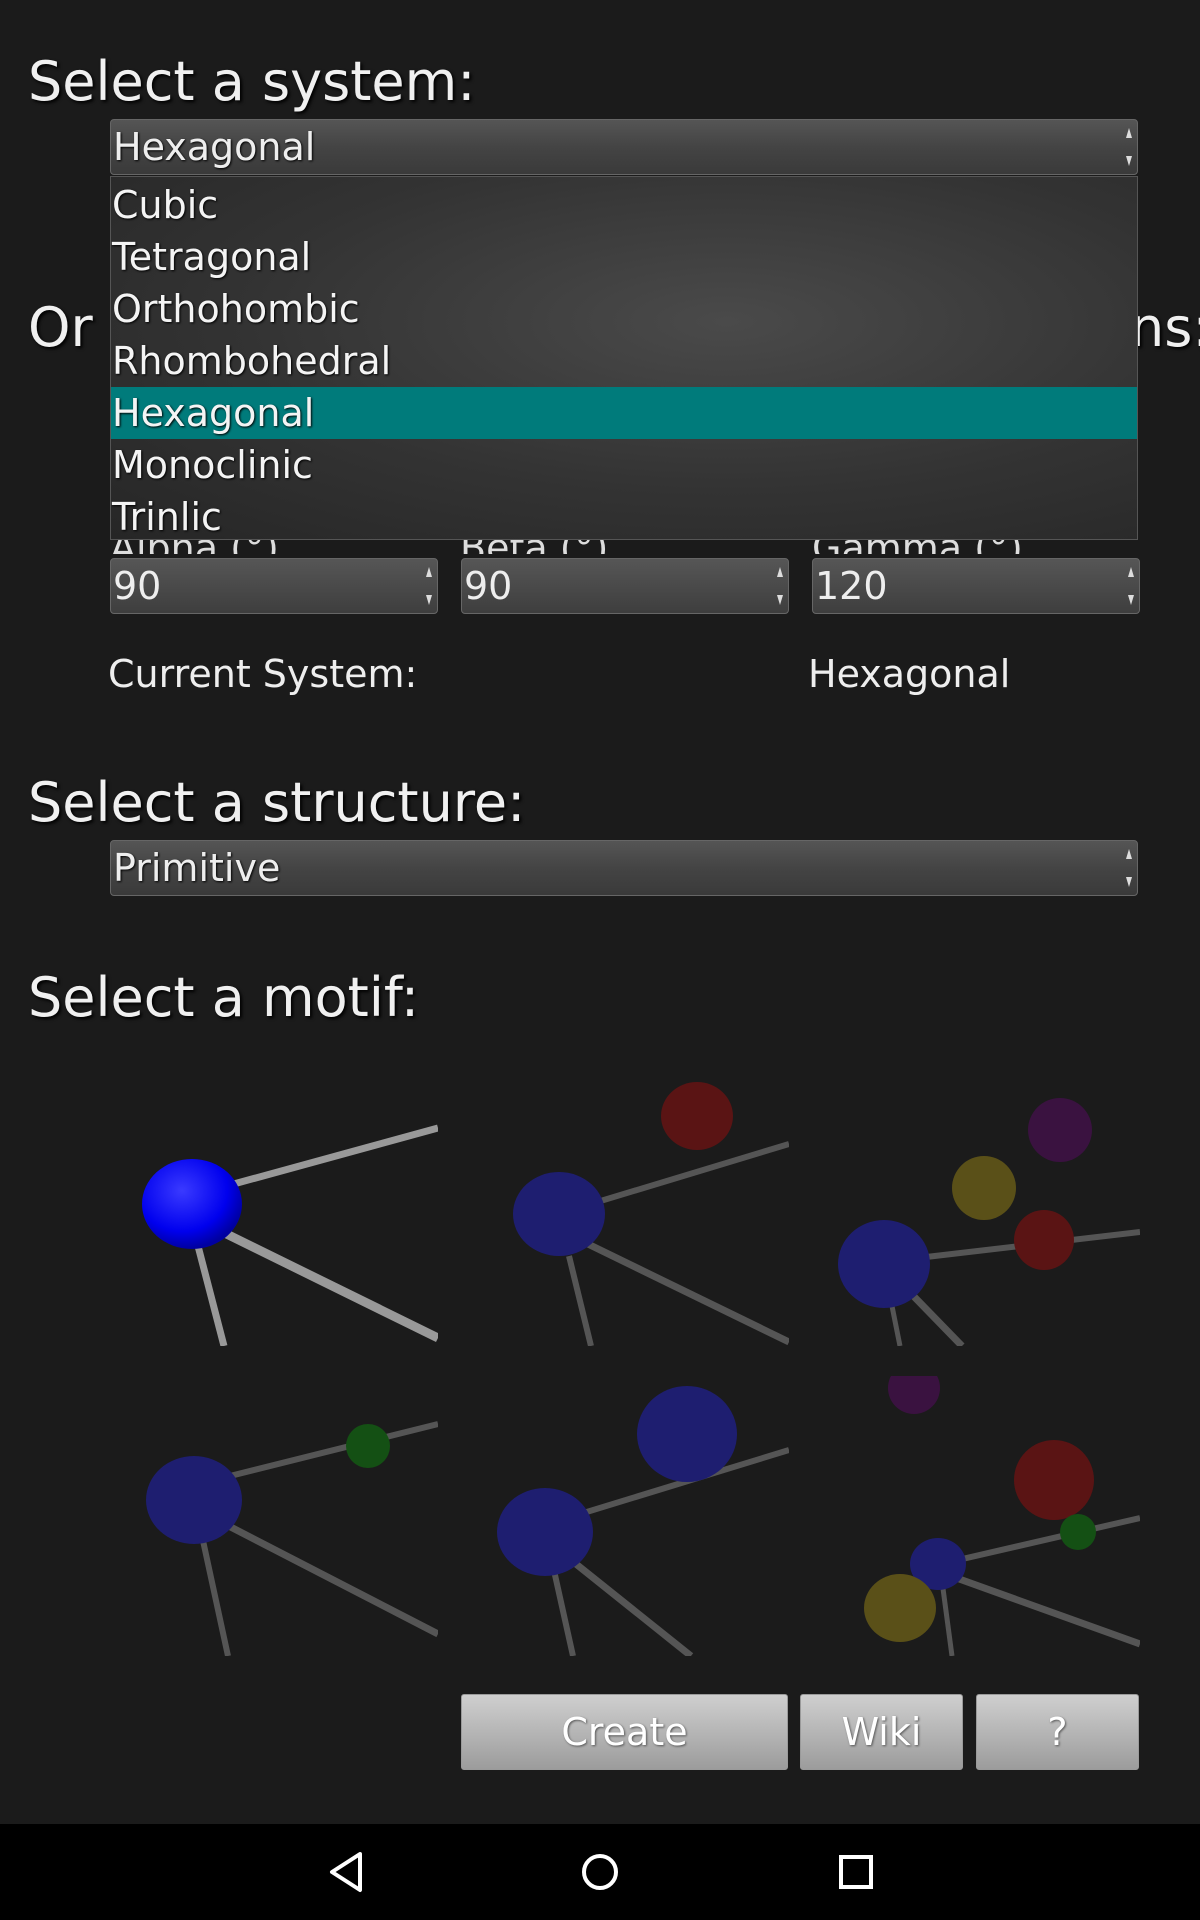 The image size is (1200, 1920). I want to click on system-option-orthohombic: Orthohombic, so click(624, 309).